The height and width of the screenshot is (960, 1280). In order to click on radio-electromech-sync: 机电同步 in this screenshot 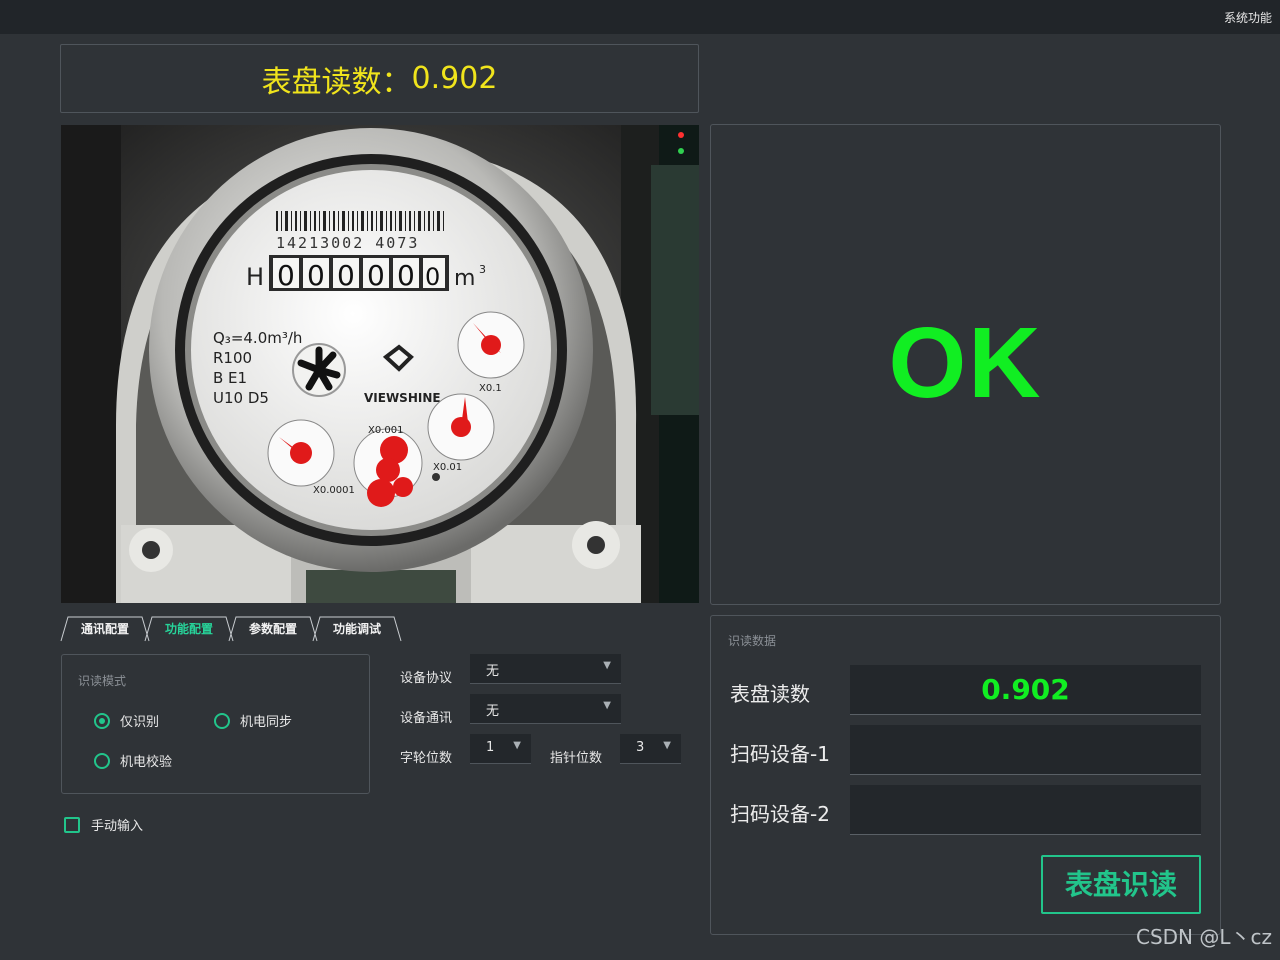, I will do `click(253, 720)`.